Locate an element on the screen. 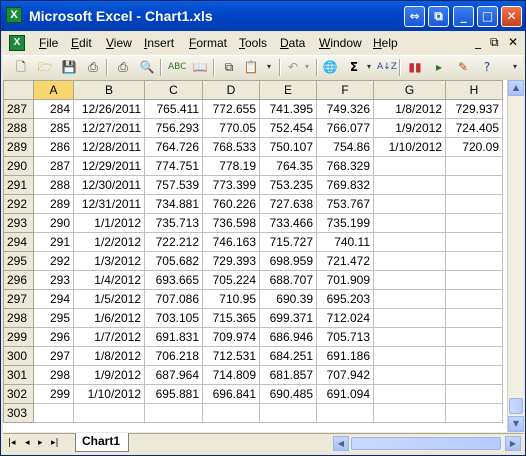  row-header: 297 is located at coordinates (18, 299).